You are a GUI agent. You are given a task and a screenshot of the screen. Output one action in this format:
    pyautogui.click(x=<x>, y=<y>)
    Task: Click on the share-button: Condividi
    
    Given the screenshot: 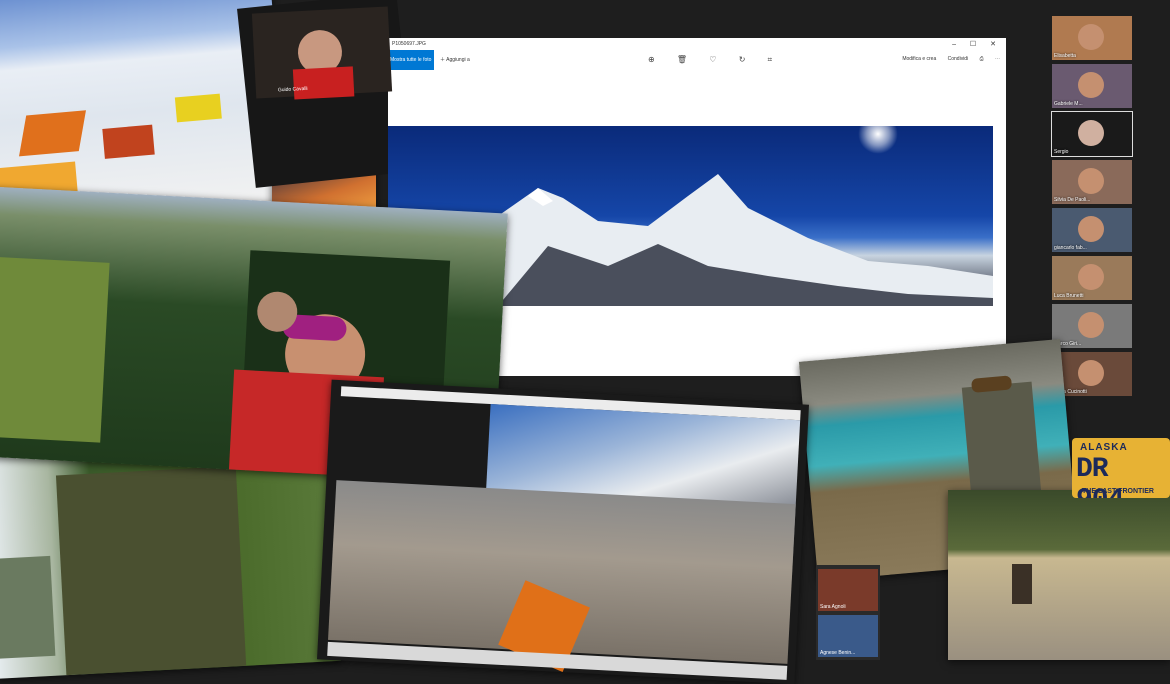 What is the action you would take?
    pyautogui.click(x=958, y=59)
    